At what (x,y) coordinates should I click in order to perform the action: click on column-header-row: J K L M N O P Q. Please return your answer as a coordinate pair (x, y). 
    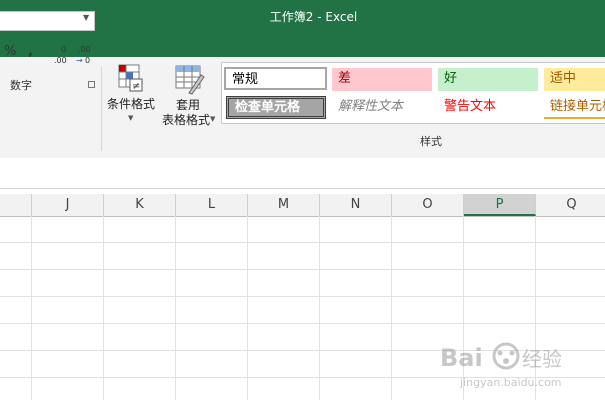
    Looking at the image, I should click on (302, 205).